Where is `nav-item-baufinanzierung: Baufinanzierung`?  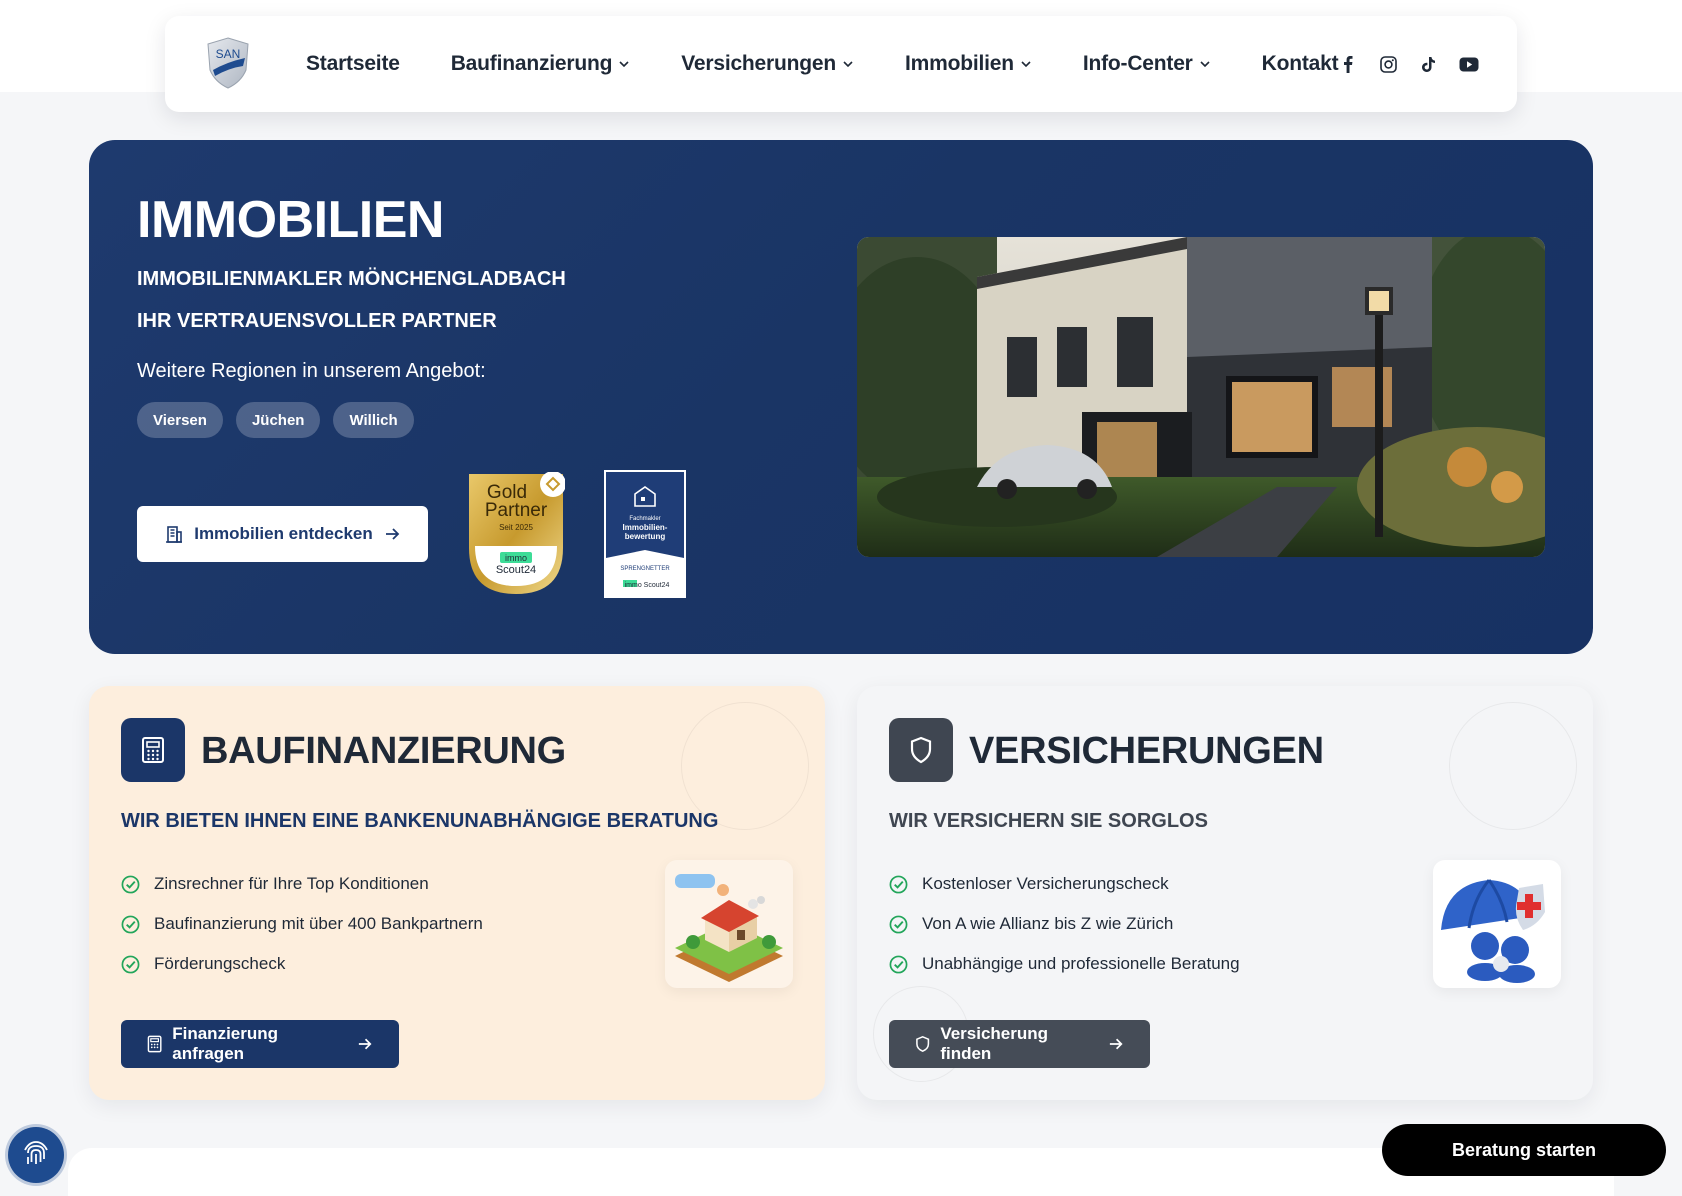 nav-item-baufinanzierung: Baufinanzierung is located at coordinates (541, 64).